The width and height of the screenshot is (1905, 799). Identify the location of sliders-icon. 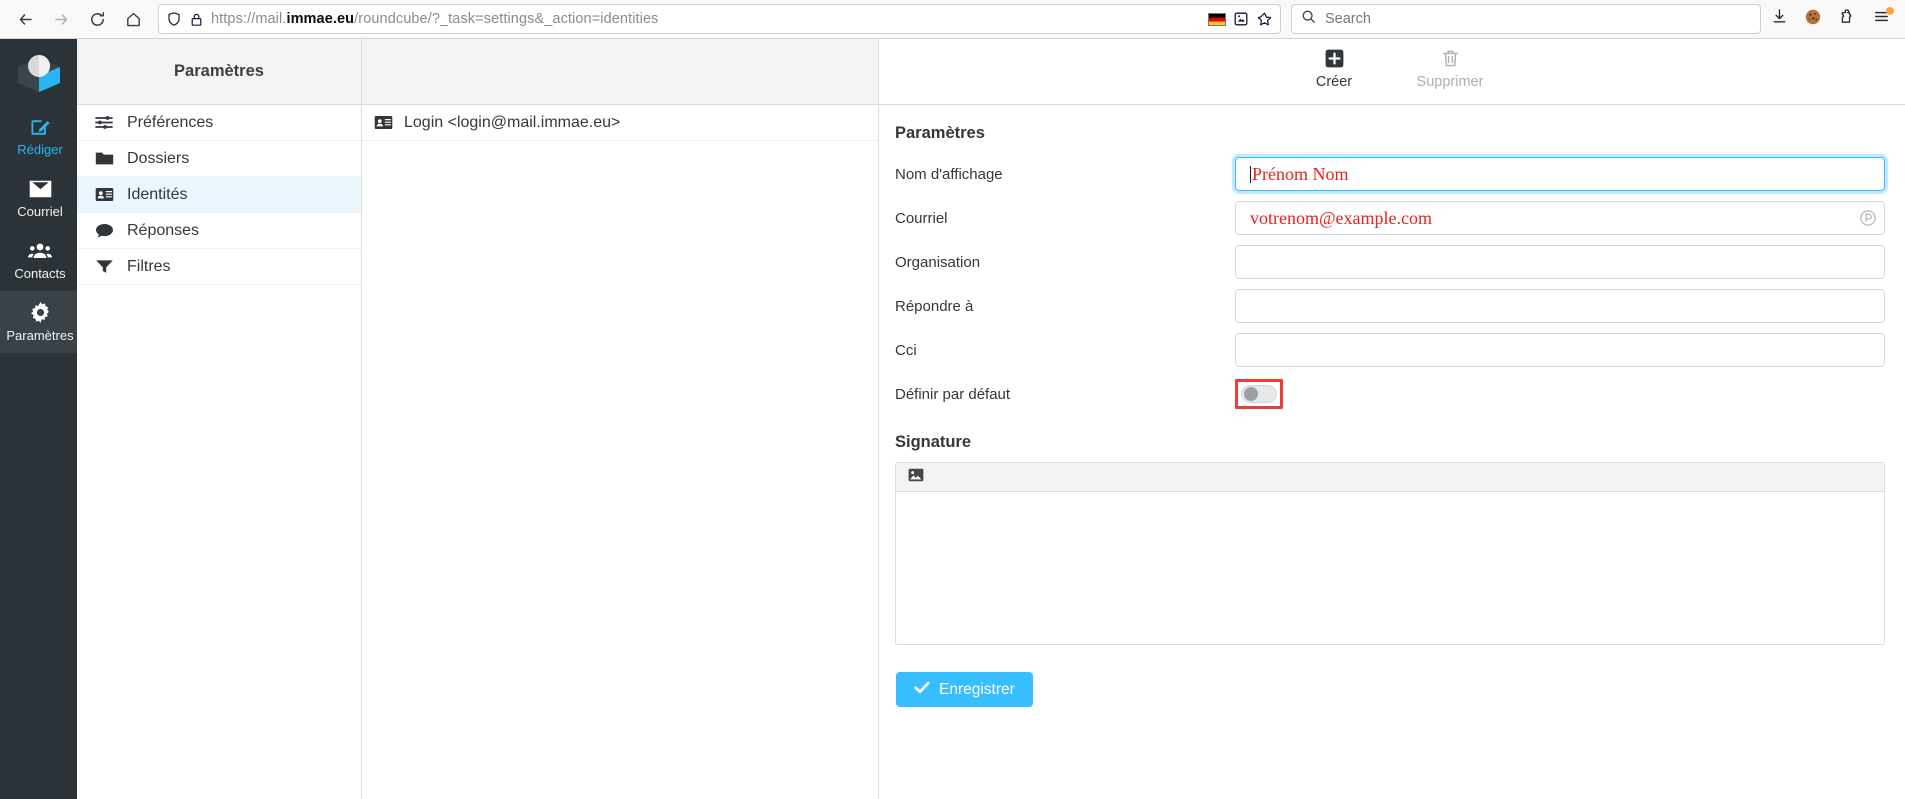
(104, 123).